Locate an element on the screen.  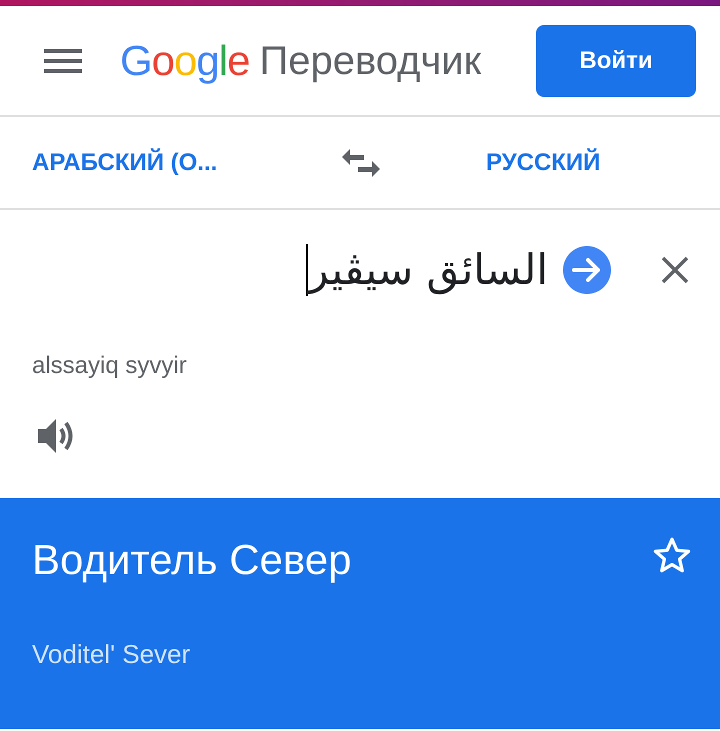
sign-in-button: Войти is located at coordinates (616, 60).